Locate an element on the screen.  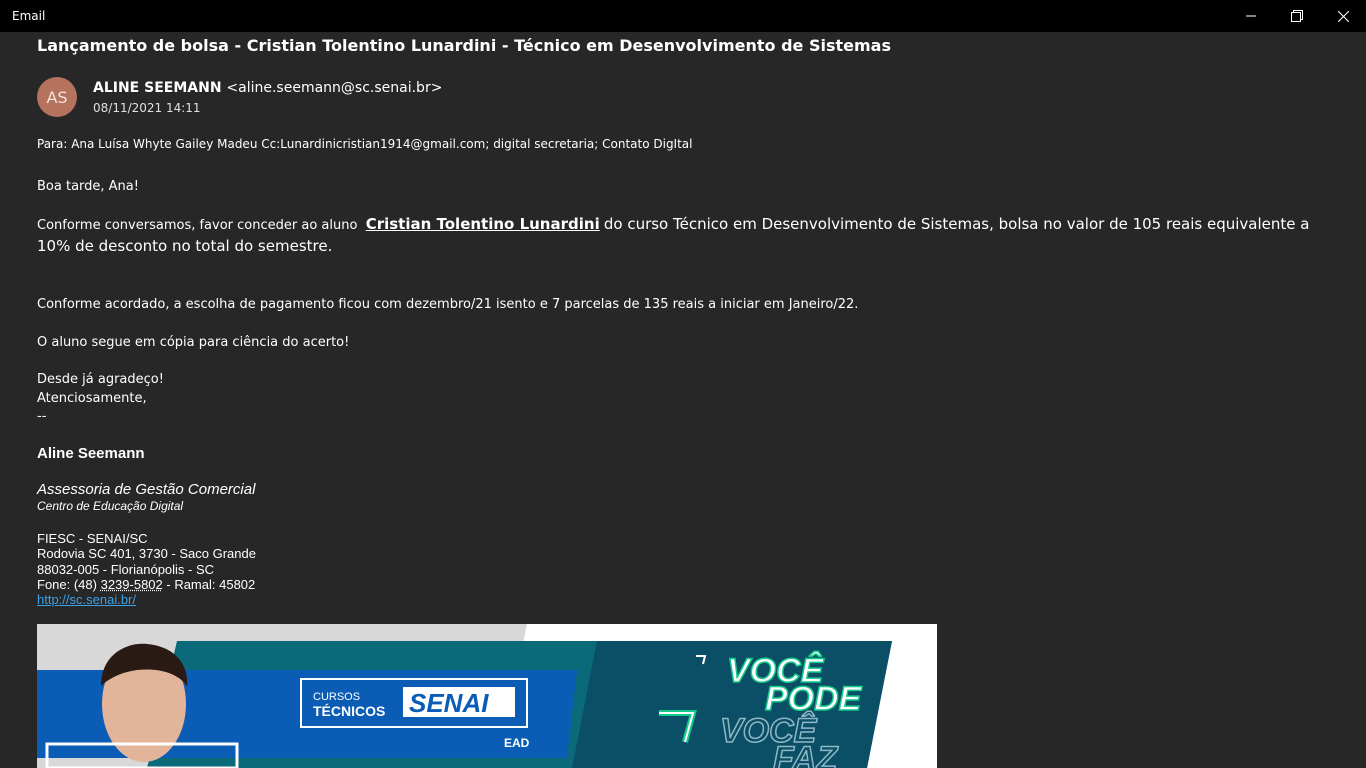
close-icon is located at coordinates (1343, 16).